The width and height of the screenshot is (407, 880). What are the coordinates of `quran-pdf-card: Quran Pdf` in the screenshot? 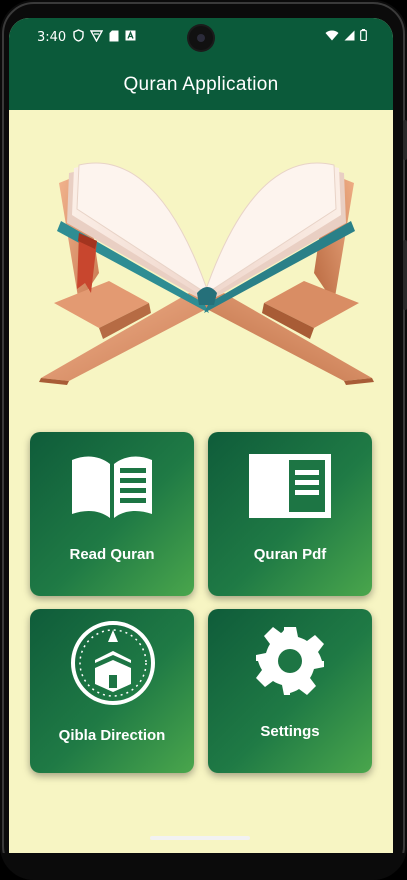 It's located at (290, 514).